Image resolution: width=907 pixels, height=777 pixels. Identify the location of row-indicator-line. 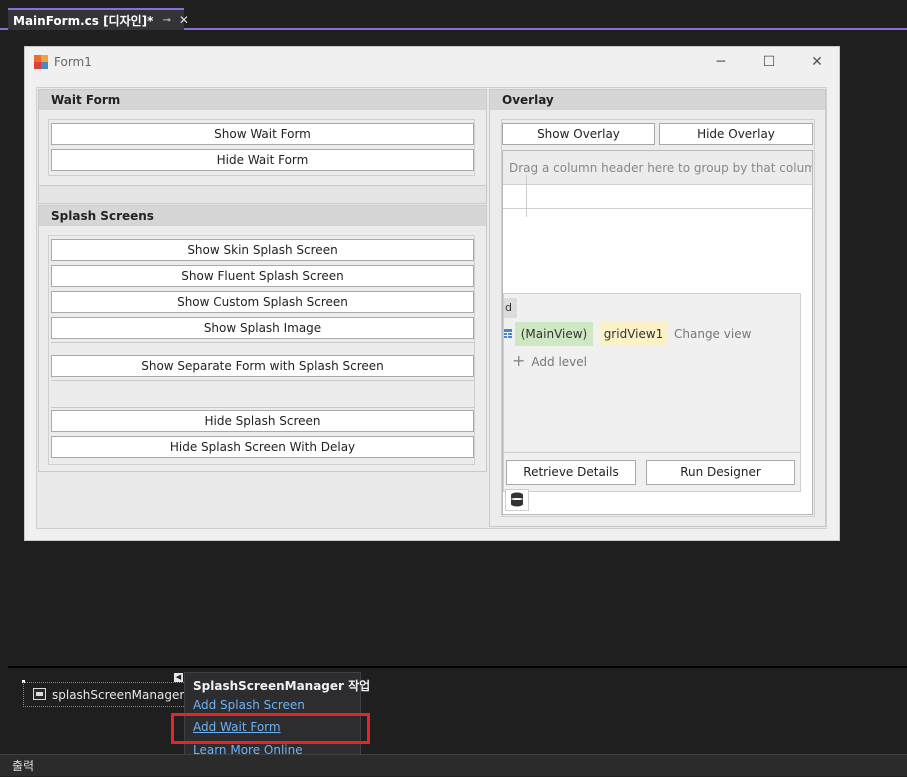
(526, 196).